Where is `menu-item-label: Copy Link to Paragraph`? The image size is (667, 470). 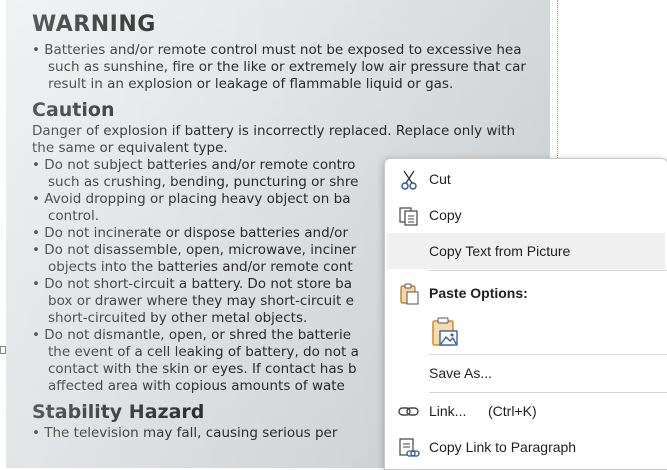 menu-item-label: Copy Link to Paragraph is located at coordinates (503, 447).